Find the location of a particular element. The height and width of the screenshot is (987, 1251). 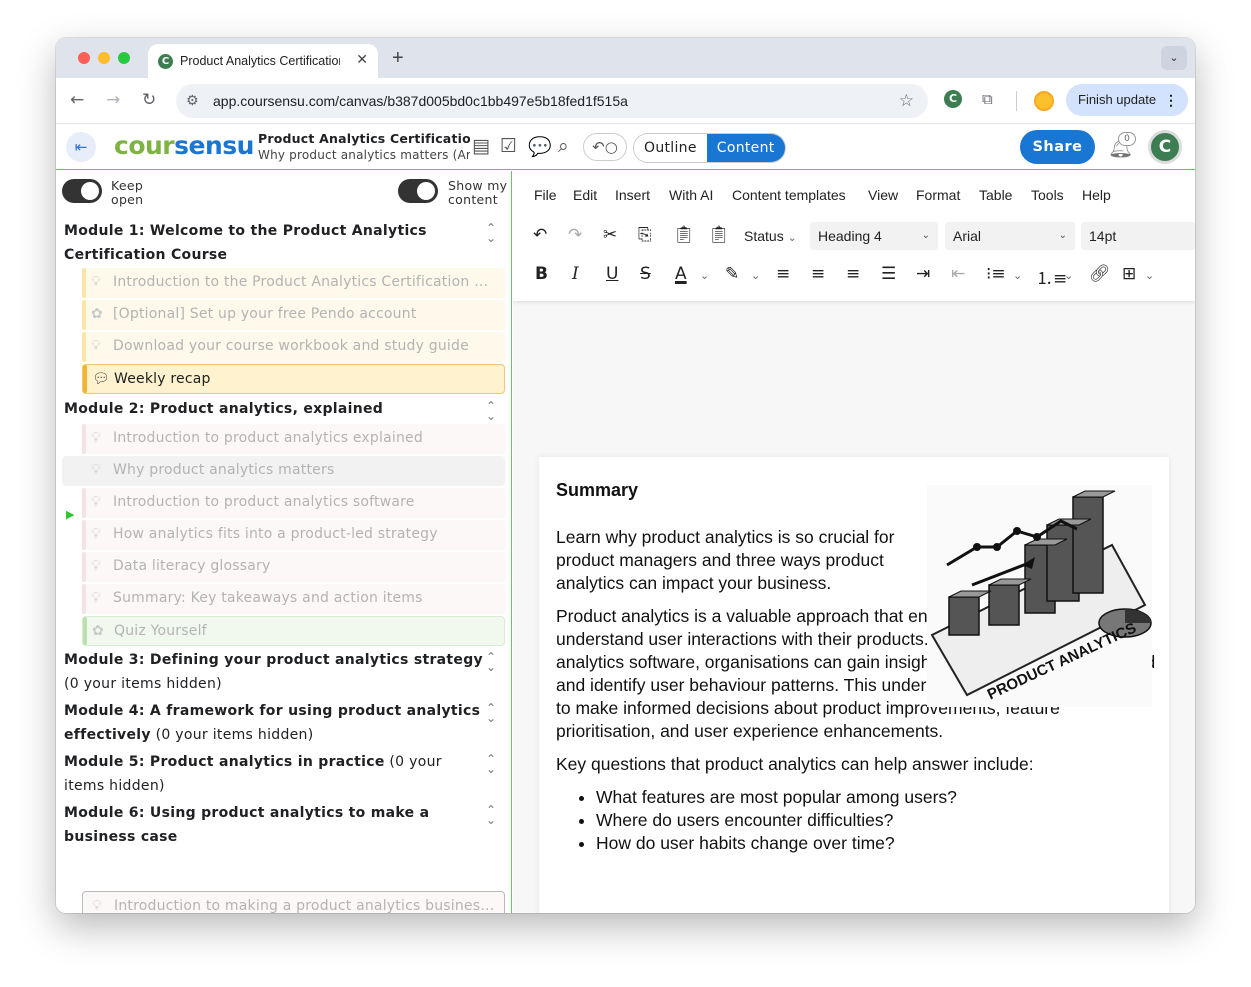

maximize-window-button is located at coordinates (124, 58).